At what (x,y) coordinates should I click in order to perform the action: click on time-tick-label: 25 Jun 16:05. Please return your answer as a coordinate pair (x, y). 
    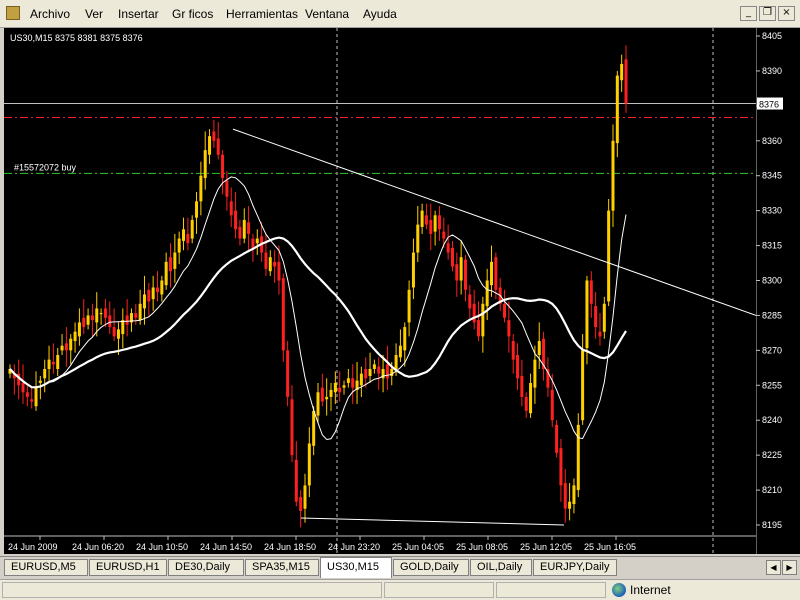
    Looking at the image, I should click on (610, 547).